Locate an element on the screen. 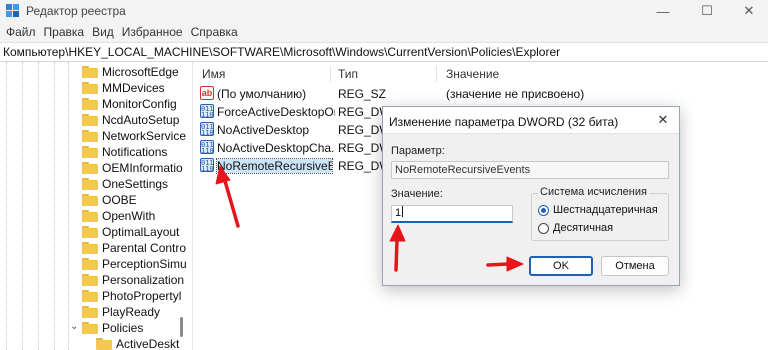 This screenshot has width=768, height=350. tree-item-ncdautosetup: NcdAutoSetup is located at coordinates (130, 119).